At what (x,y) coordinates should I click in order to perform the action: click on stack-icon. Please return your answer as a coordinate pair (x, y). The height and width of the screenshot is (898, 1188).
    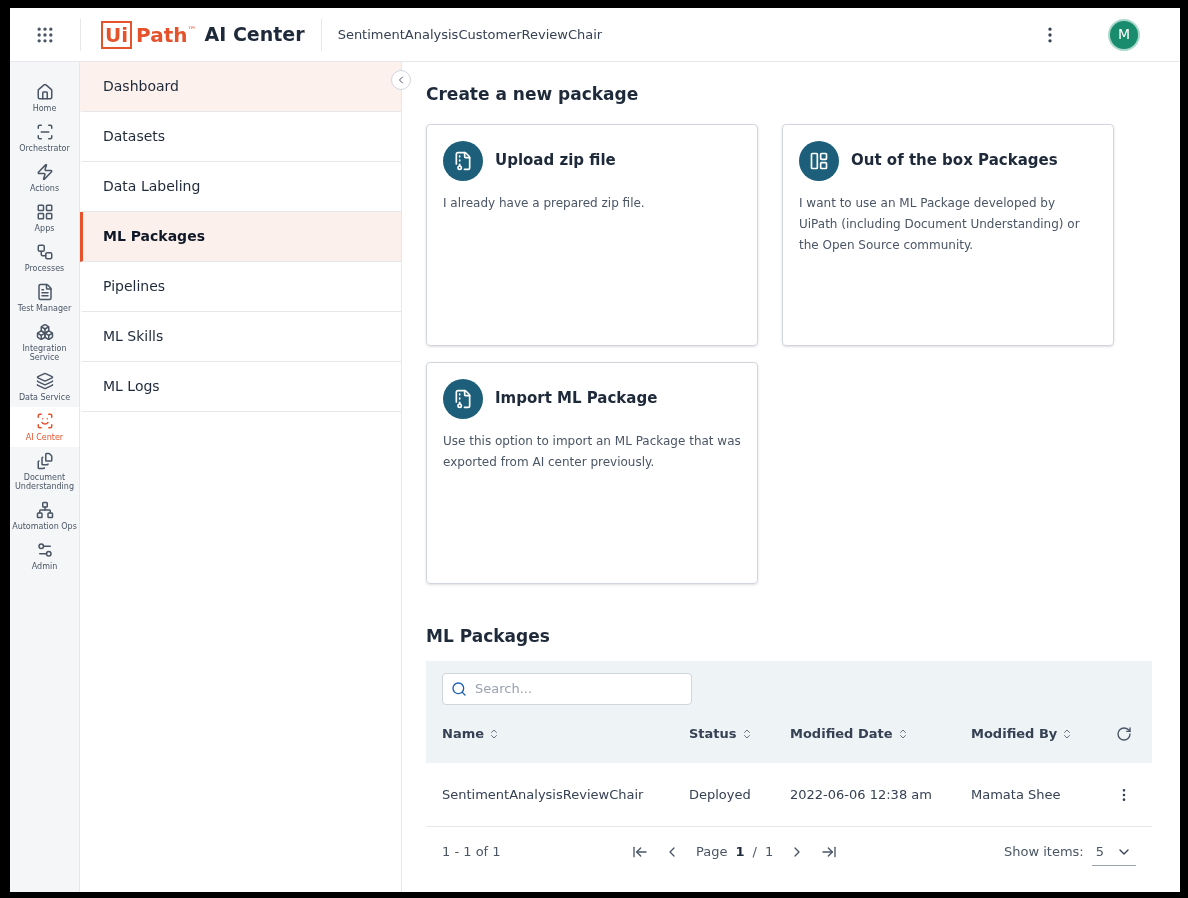
    Looking at the image, I should click on (44, 461).